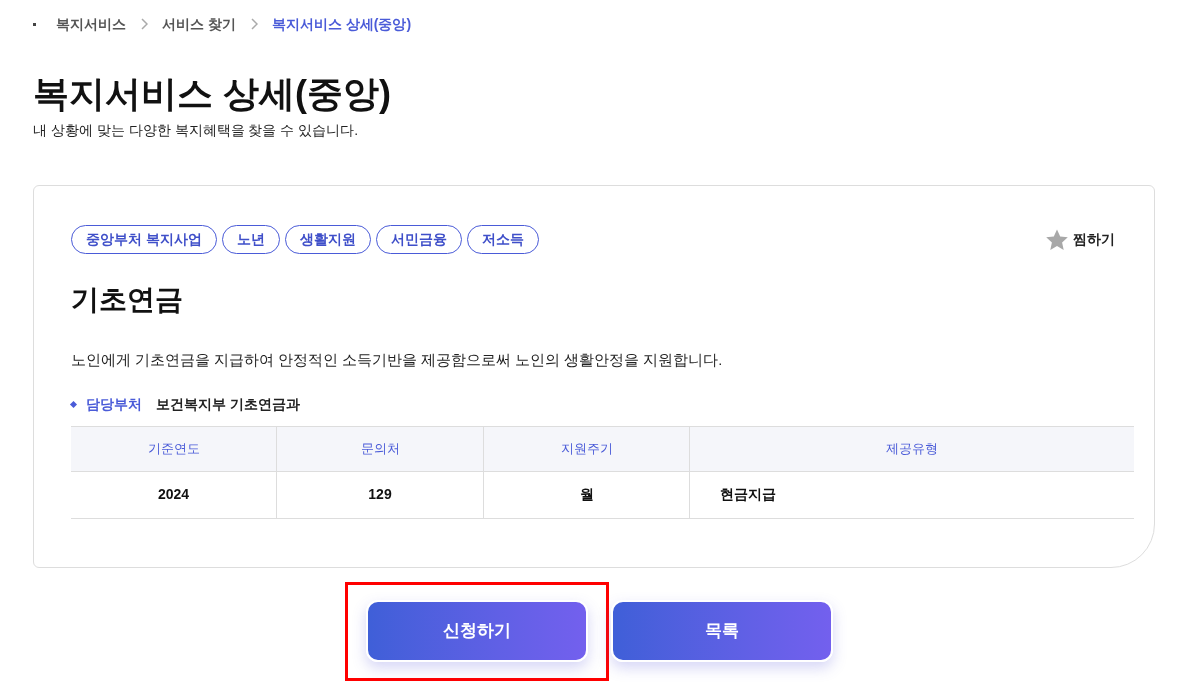  What do you see at coordinates (196, 130) in the screenshot?
I see `page-subtitle: 내 상황에 맞는 다양한 복지혜택을 찾을 수 있습니다.` at bounding box center [196, 130].